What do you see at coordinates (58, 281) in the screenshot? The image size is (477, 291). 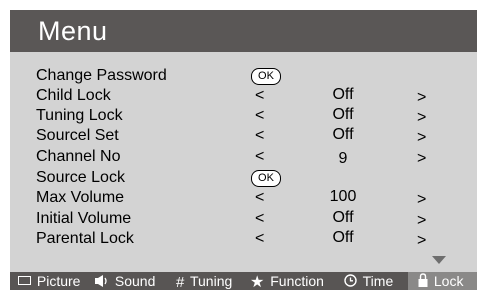 I see `tab-label: Picture` at bounding box center [58, 281].